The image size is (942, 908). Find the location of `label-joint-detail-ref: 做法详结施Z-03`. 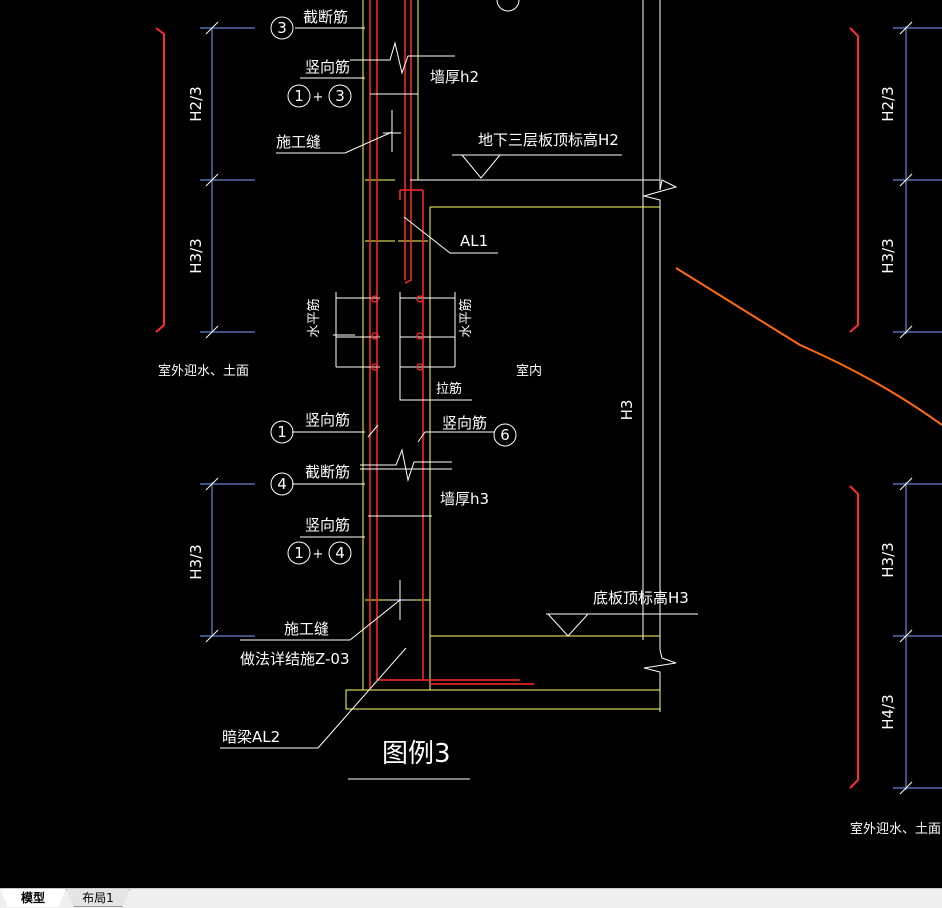

label-joint-detail-ref: 做法详结施Z-03 is located at coordinates (295, 659).